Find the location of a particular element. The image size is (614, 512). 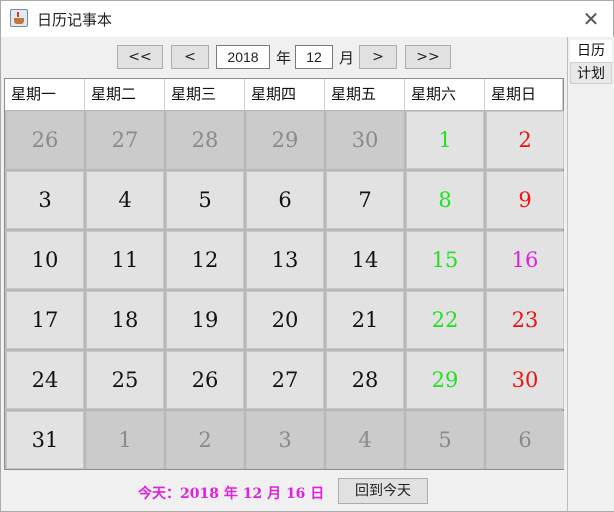

title-bar: 日历记事本 ✕ is located at coordinates (307, 19).